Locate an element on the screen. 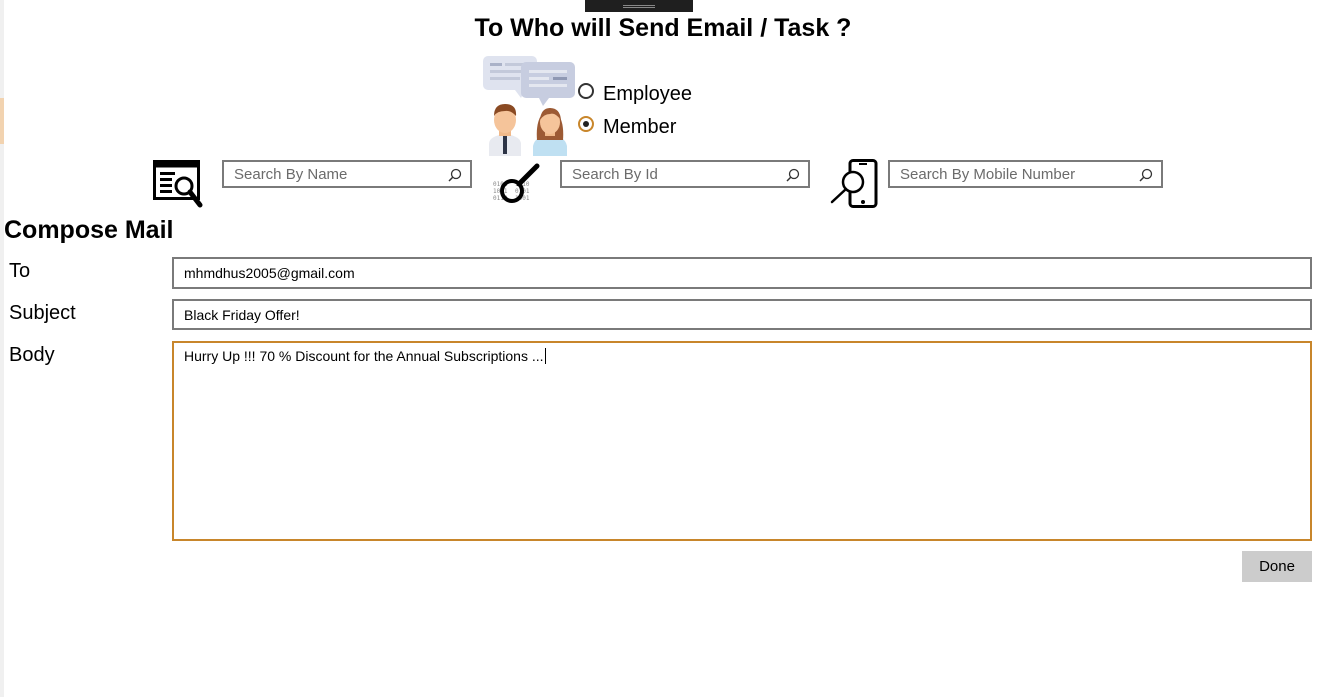 This screenshot has height=697, width=1322. radio-label-employee: Employee is located at coordinates (647, 94).